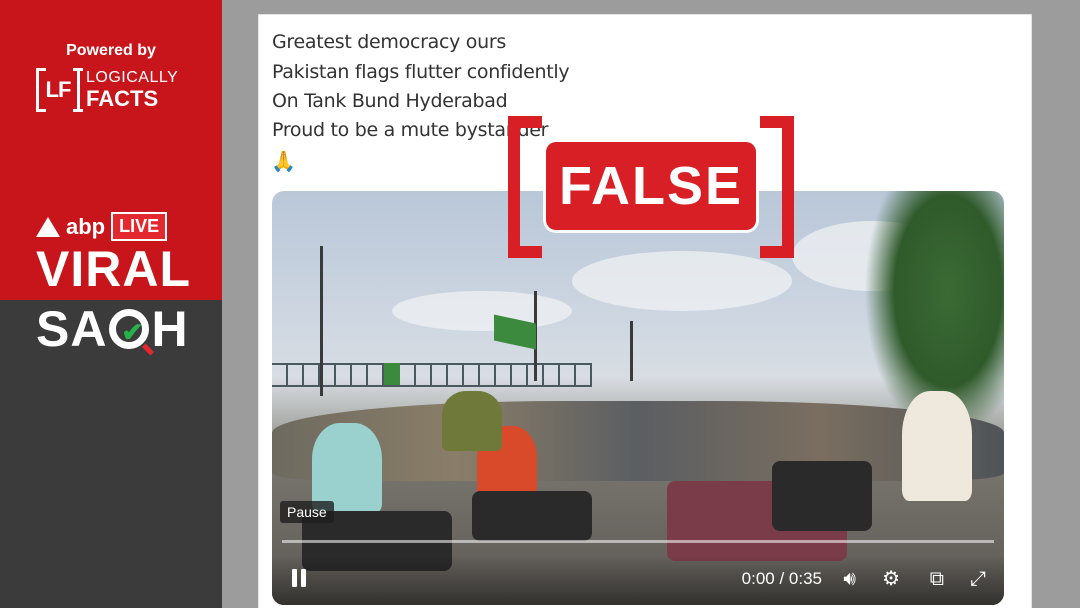 The height and width of the screenshot is (608, 1080). What do you see at coordinates (111, 50) in the screenshot?
I see `powered-by-label: Powered by` at bounding box center [111, 50].